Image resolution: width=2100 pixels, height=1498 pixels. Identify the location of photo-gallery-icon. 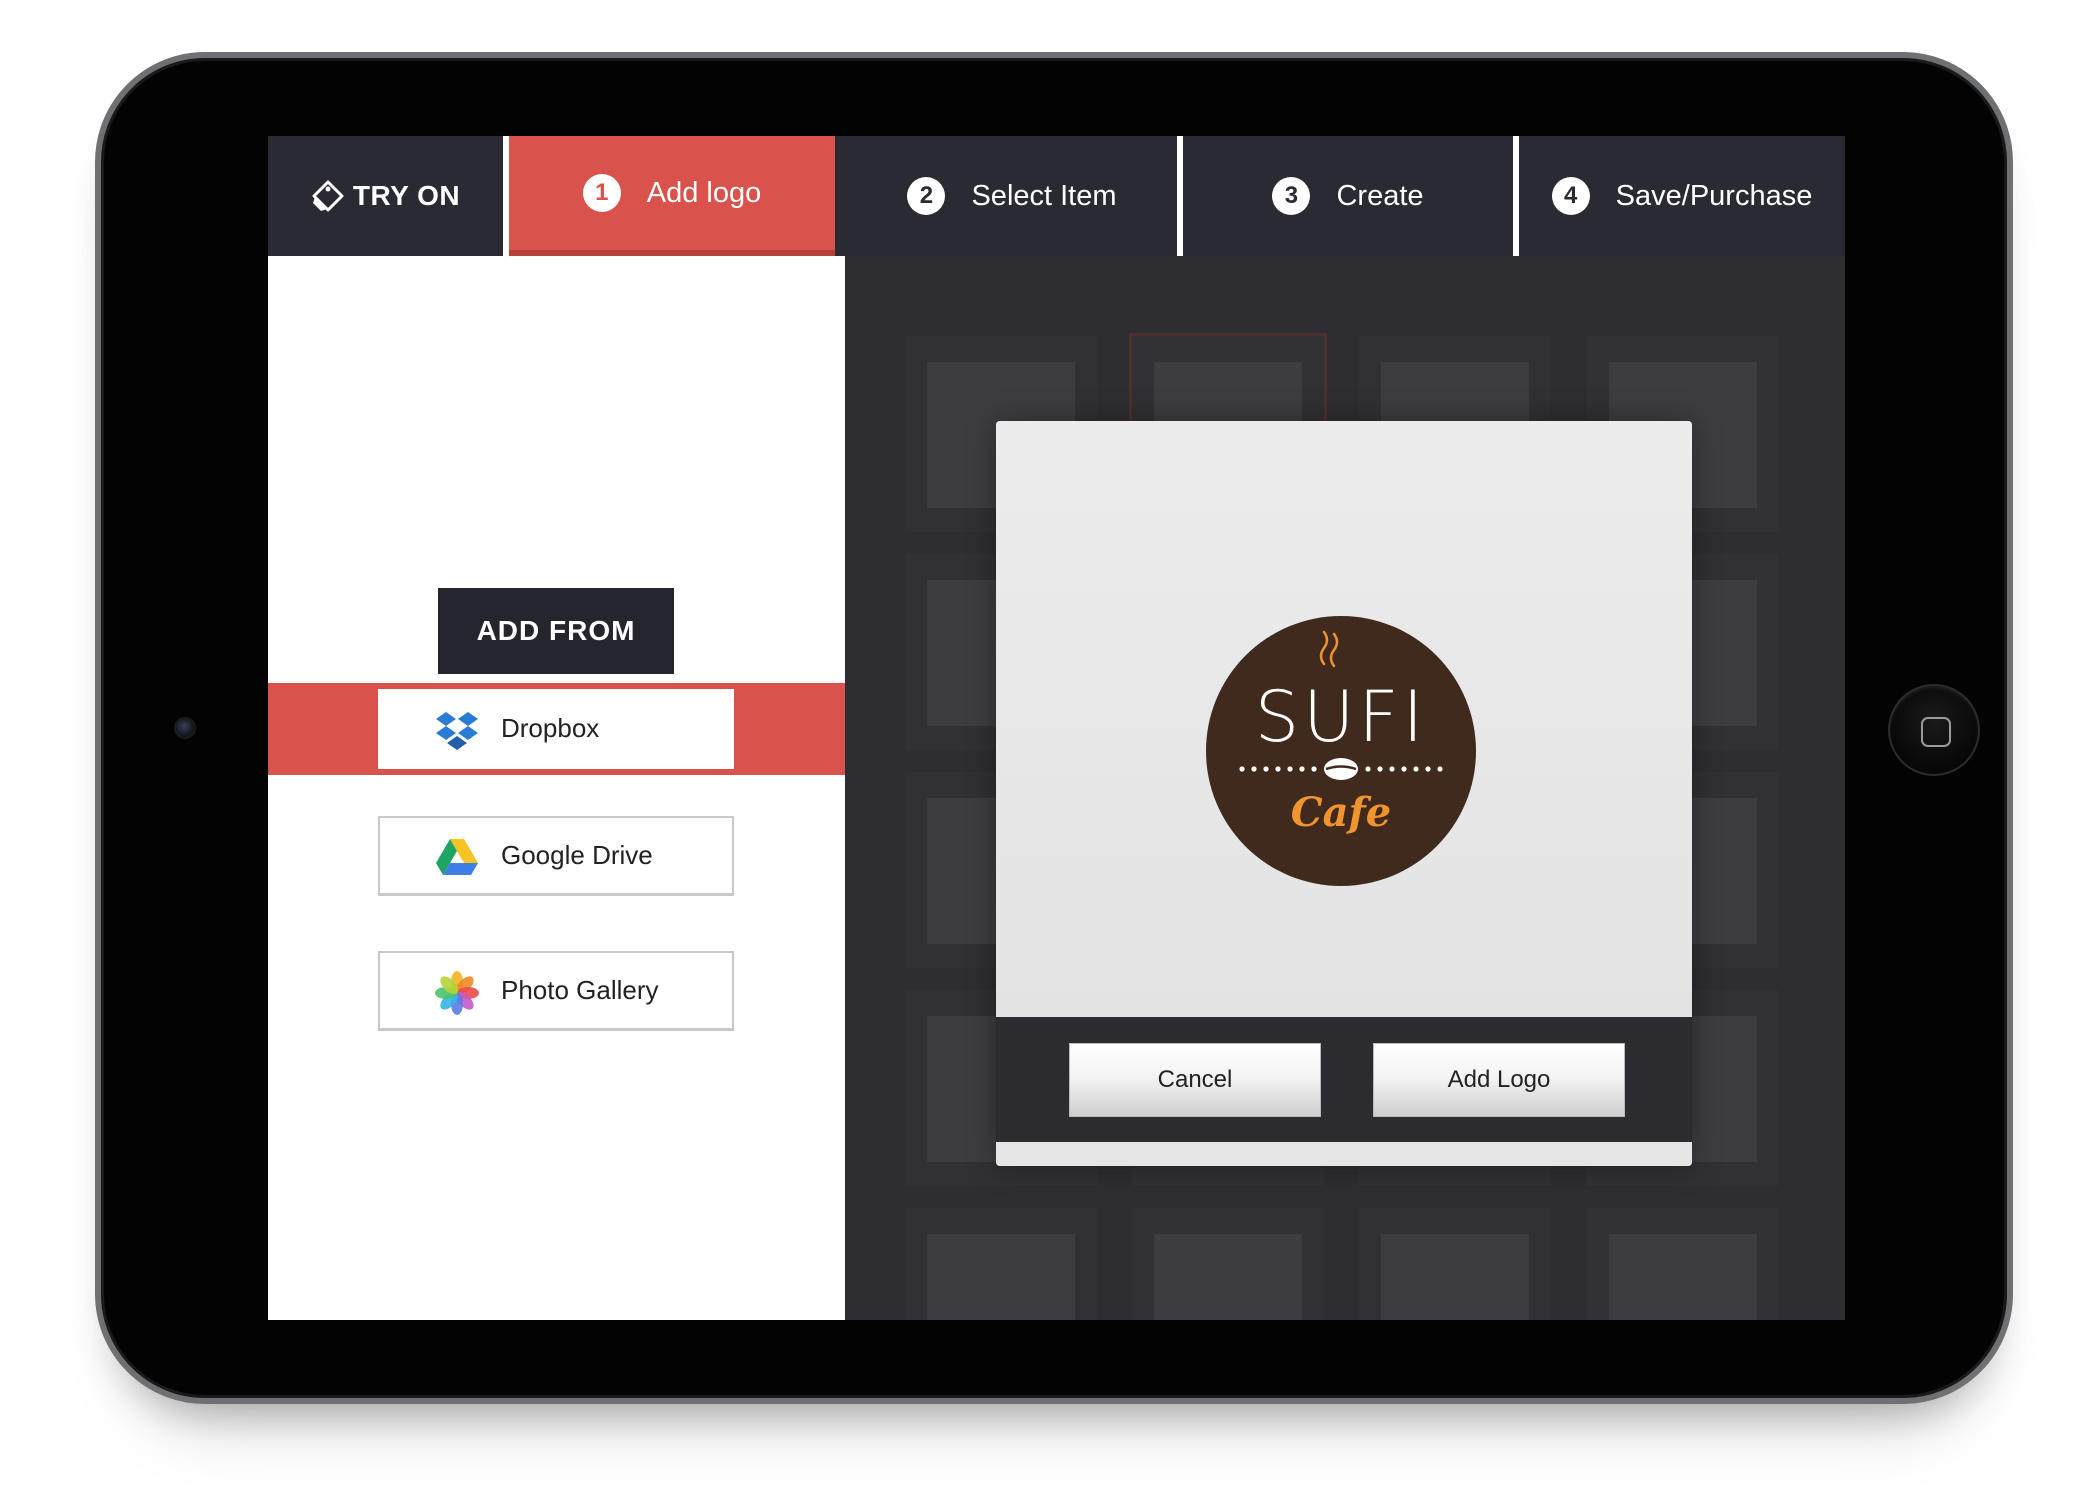
(457, 993).